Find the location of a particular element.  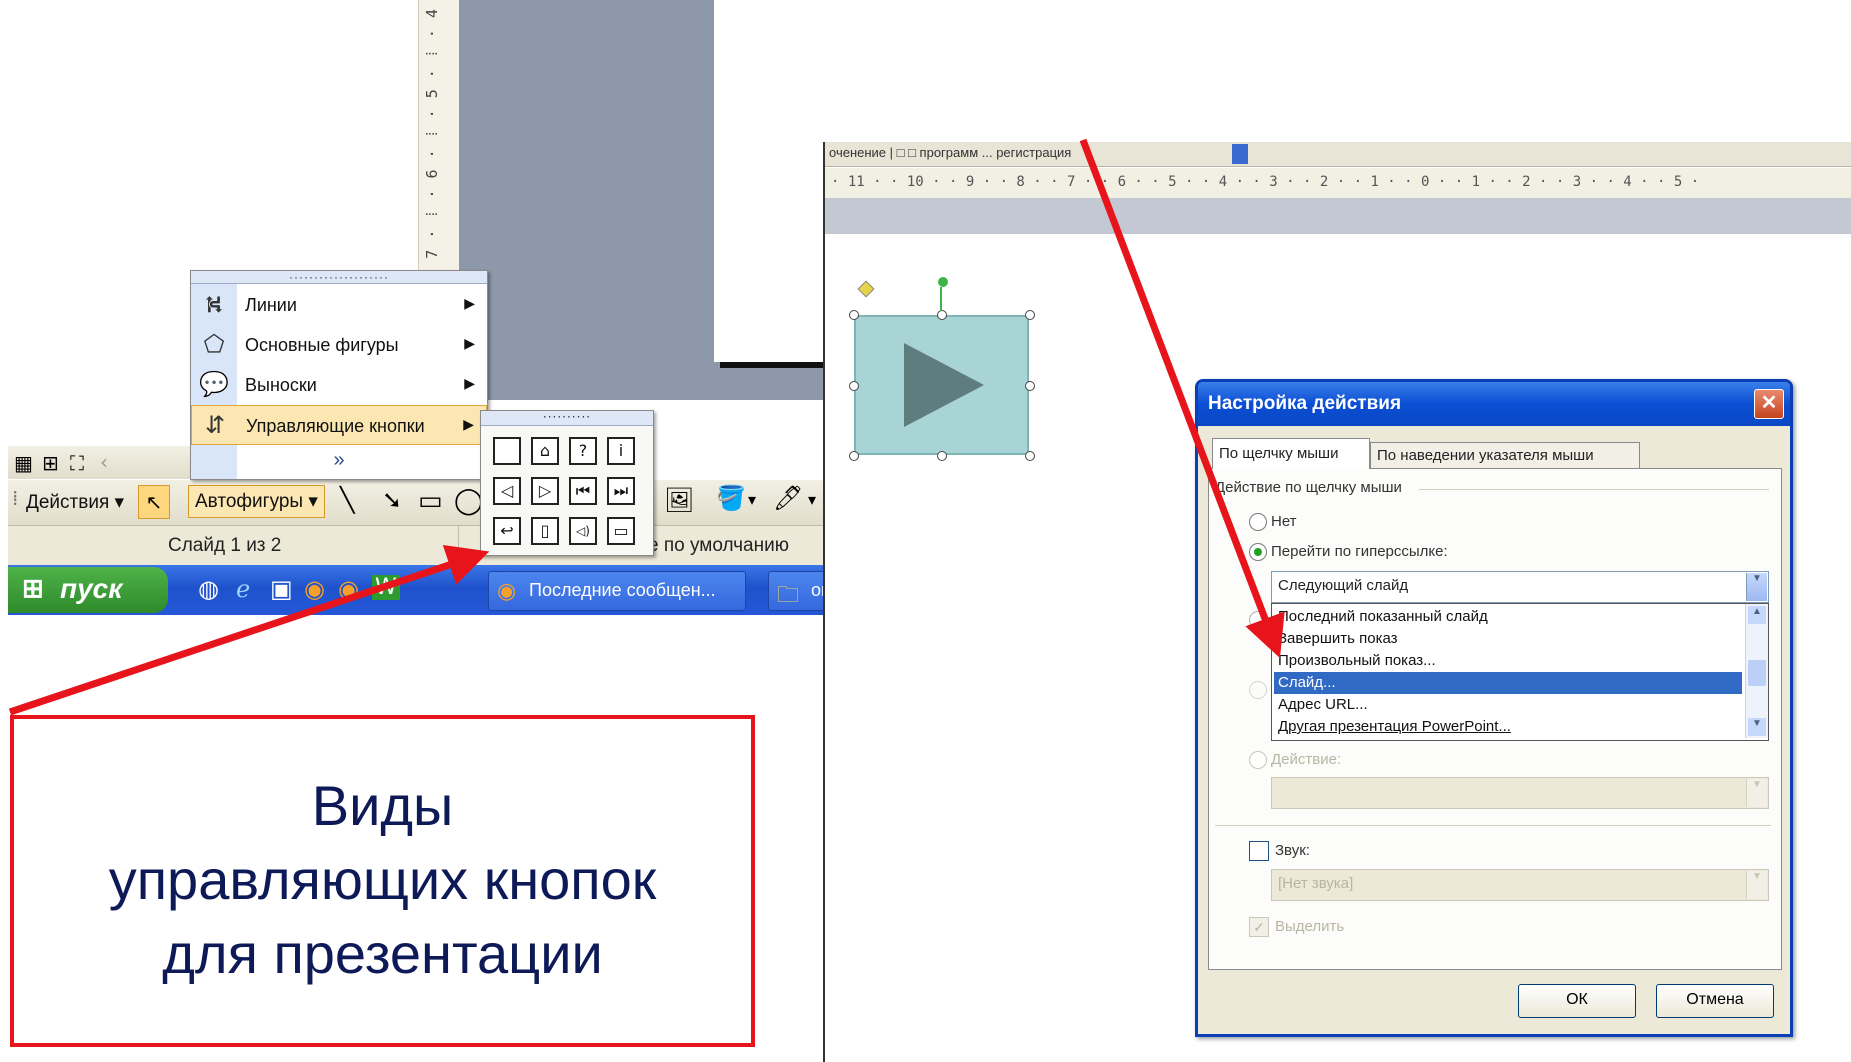

tab-on-click: По щелчку мыши is located at coordinates (1291, 453).